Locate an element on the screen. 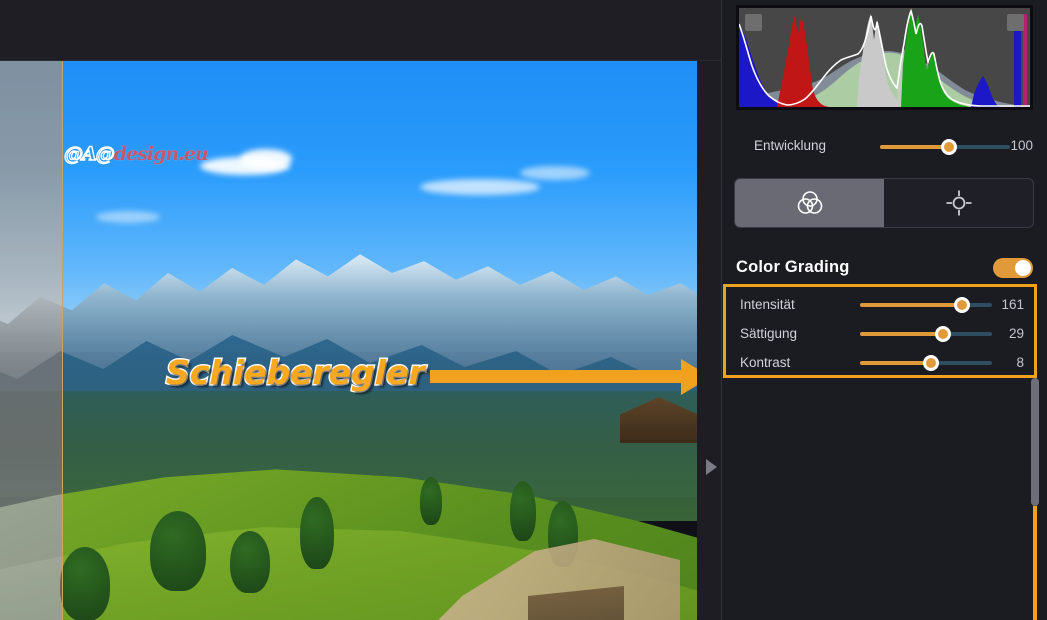 The height and width of the screenshot is (620, 1047). color-grading-sliders-highlight: Intensität 161 Sättigung 29 Kontrast 8 is located at coordinates (880, 331).